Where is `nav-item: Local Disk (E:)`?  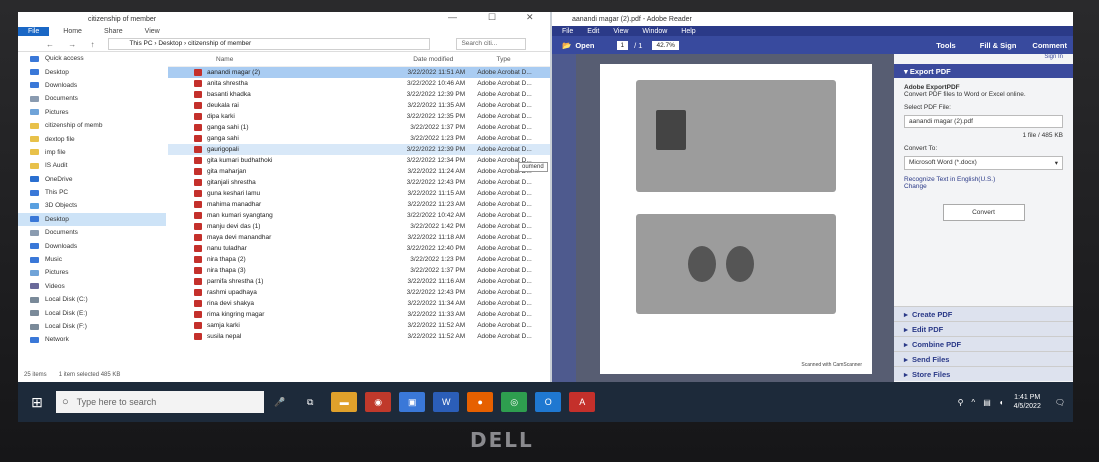 nav-item: Local Disk (E:) is located at coordinates (92, 312).